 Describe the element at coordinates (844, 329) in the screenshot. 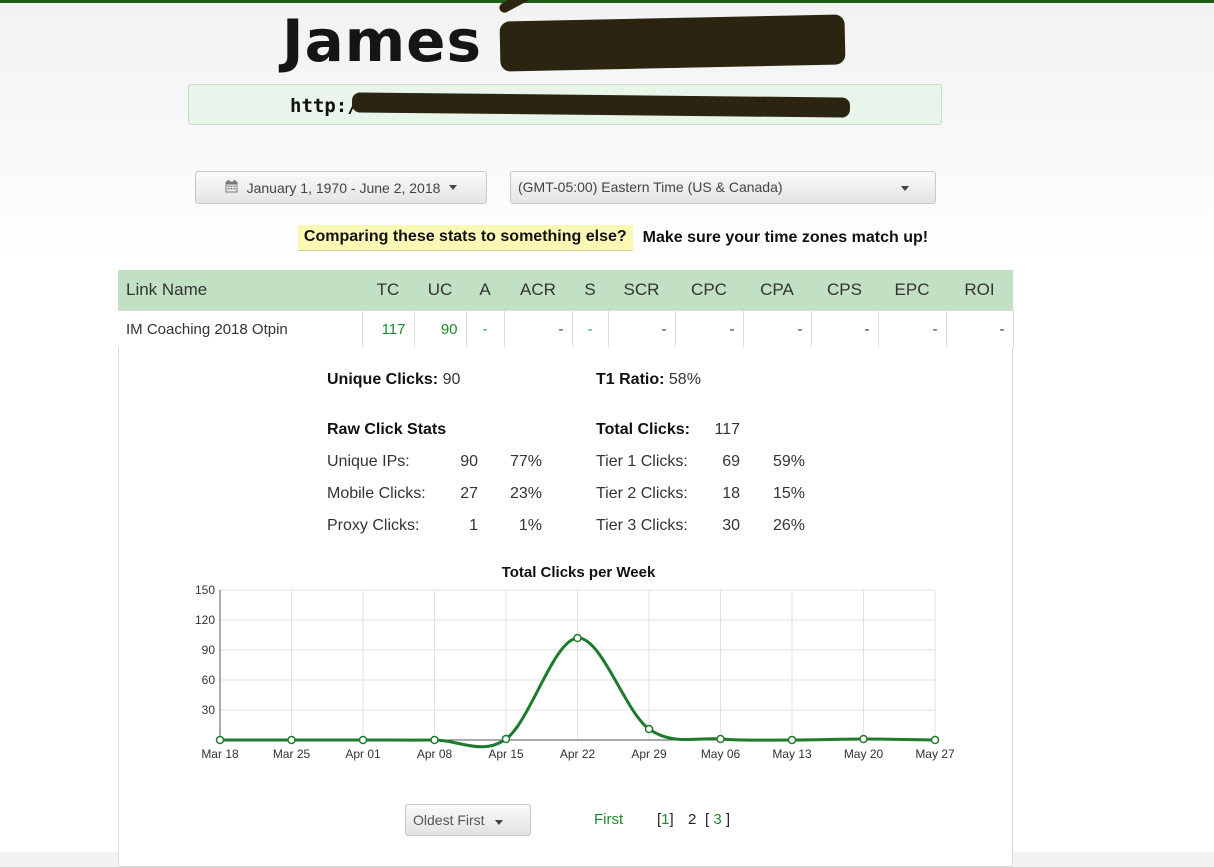

I see `cell-cps: -` at that location.